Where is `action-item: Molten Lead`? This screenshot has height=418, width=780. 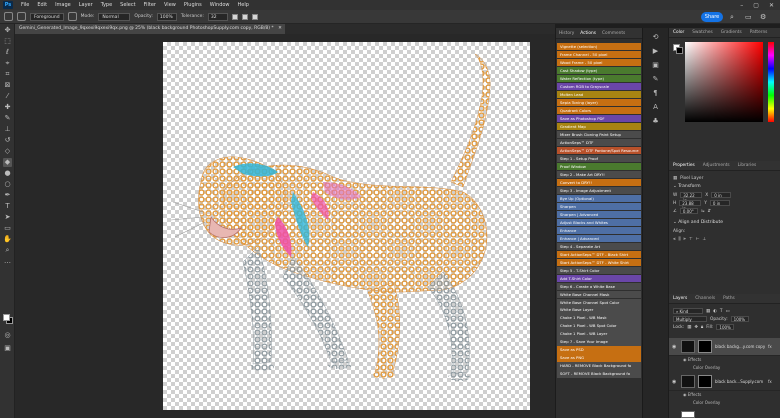
action-item: Molten Lead is located at coordinates (599, 94).